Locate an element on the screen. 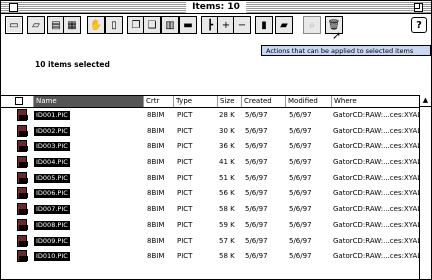  view-icon: ▭ is located at coordinates (14, 25).